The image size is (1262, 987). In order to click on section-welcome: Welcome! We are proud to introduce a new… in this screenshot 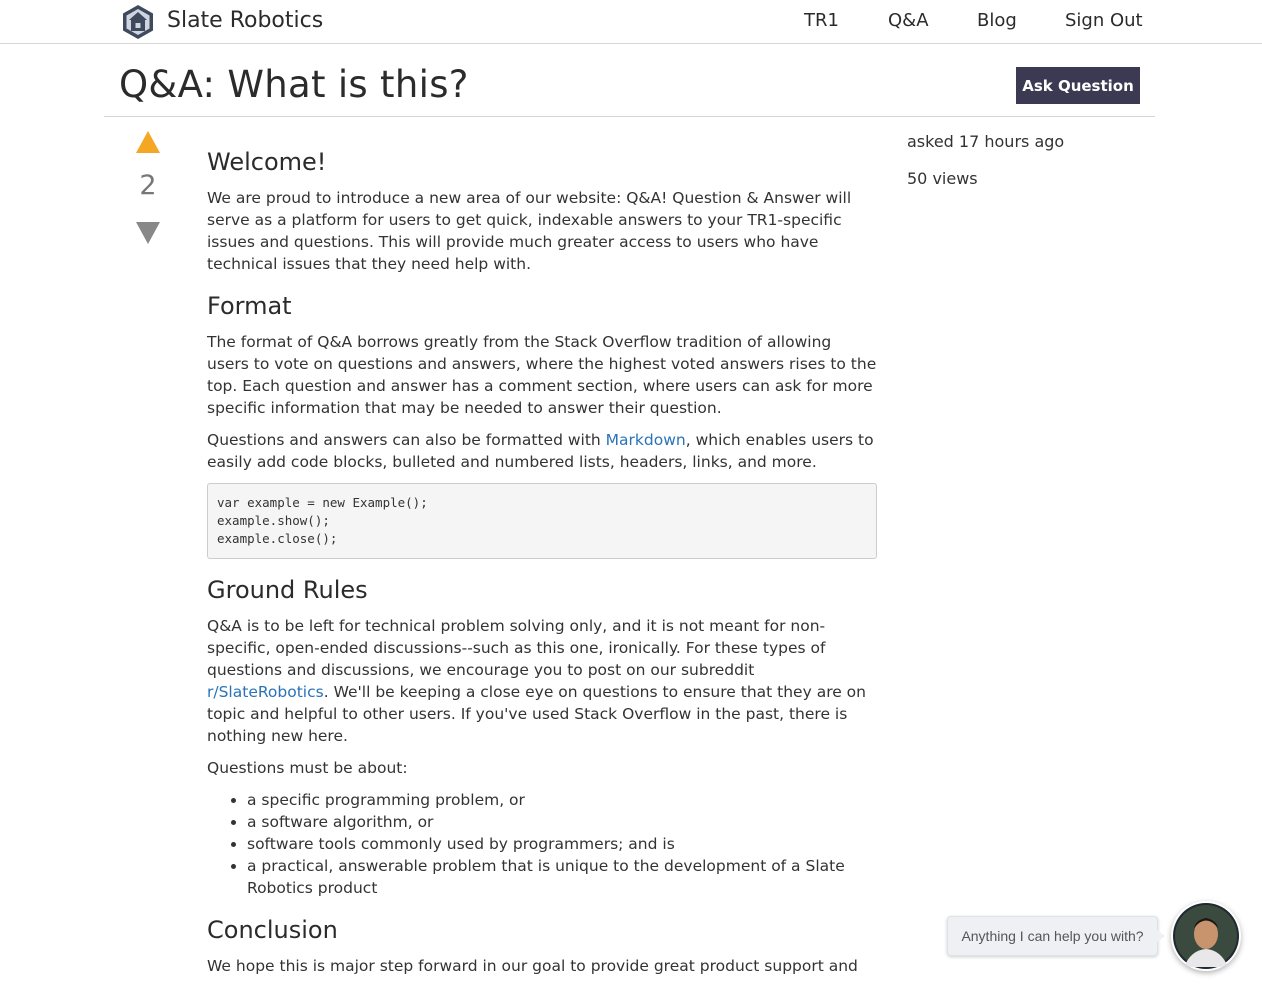, I will do `click(542, 215)`.